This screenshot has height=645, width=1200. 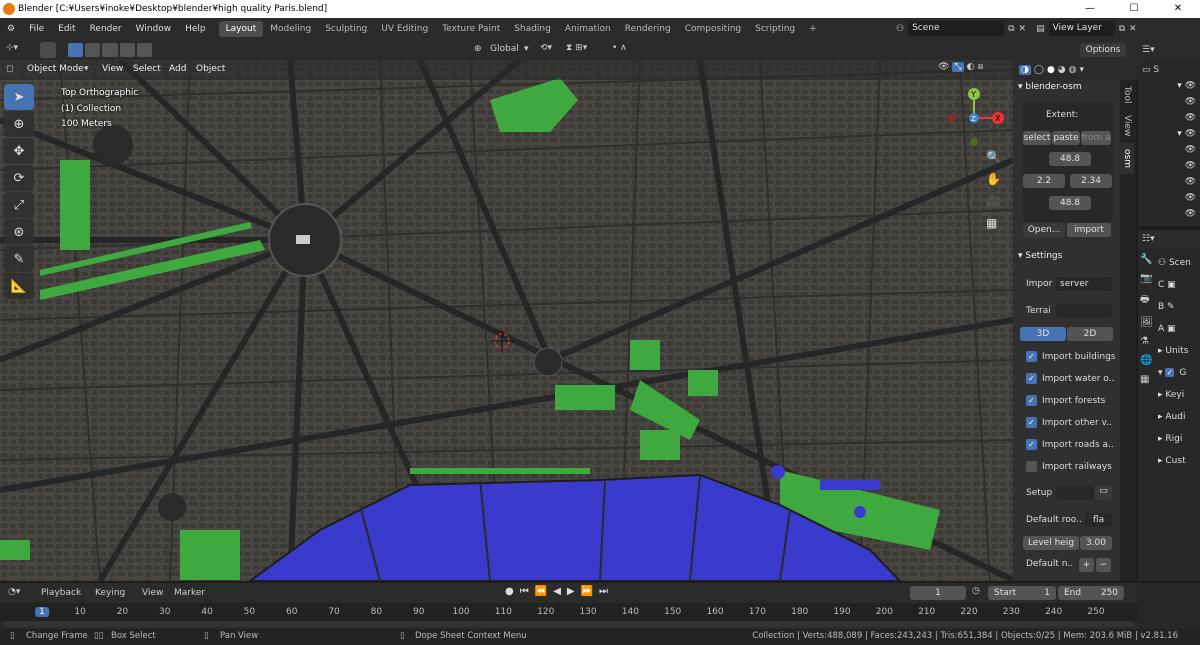 I want to click on menu-render: Render, so click(x=106, y=29).